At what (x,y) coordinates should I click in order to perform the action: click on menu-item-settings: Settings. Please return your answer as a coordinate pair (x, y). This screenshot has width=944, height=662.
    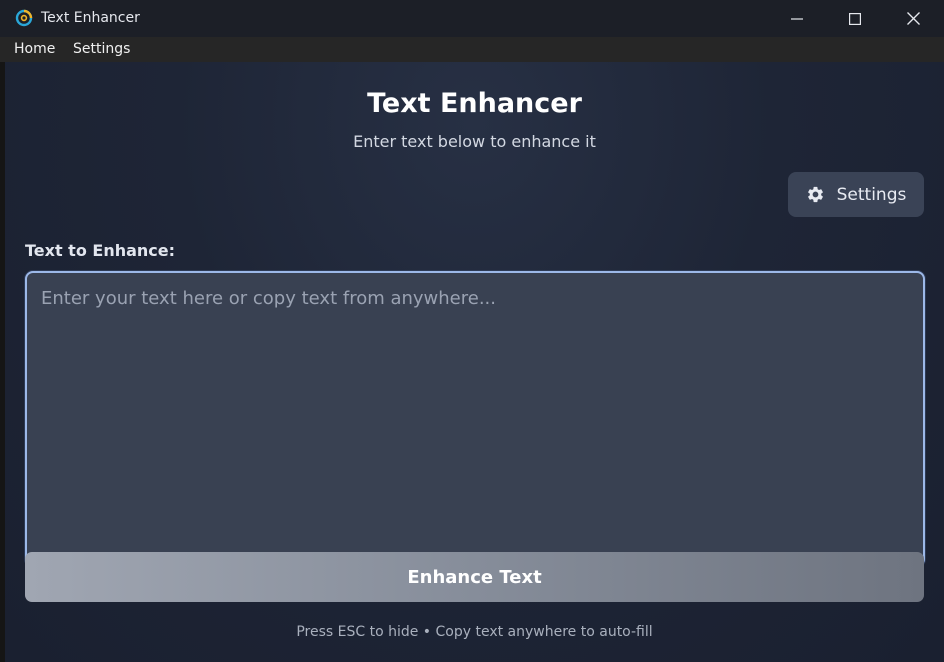
    Looking at the image, I should click on (101, 49).